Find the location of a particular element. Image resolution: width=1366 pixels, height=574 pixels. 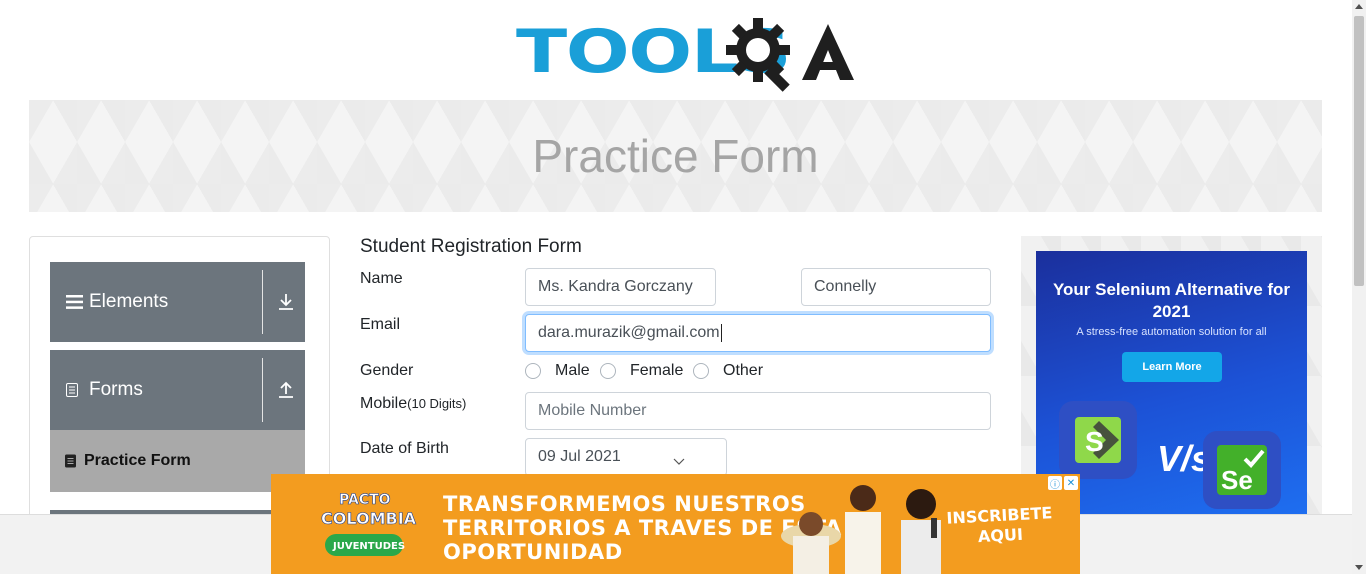

sidebar-group-label: Forms is located at coordinates (116, 389).